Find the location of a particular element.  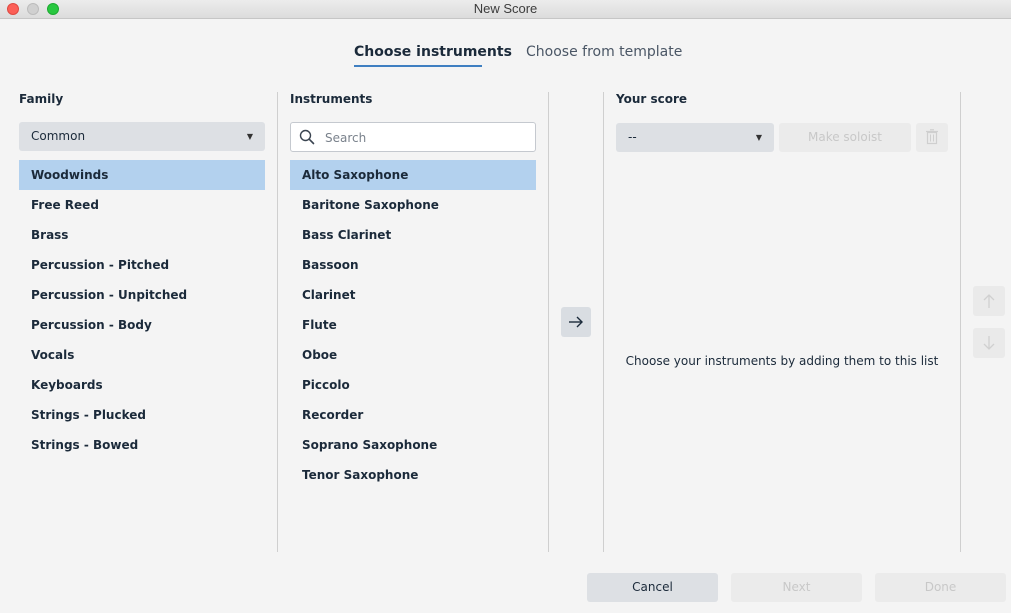

score-part-dropdown-value: -- is located at coordinates (632, 137).